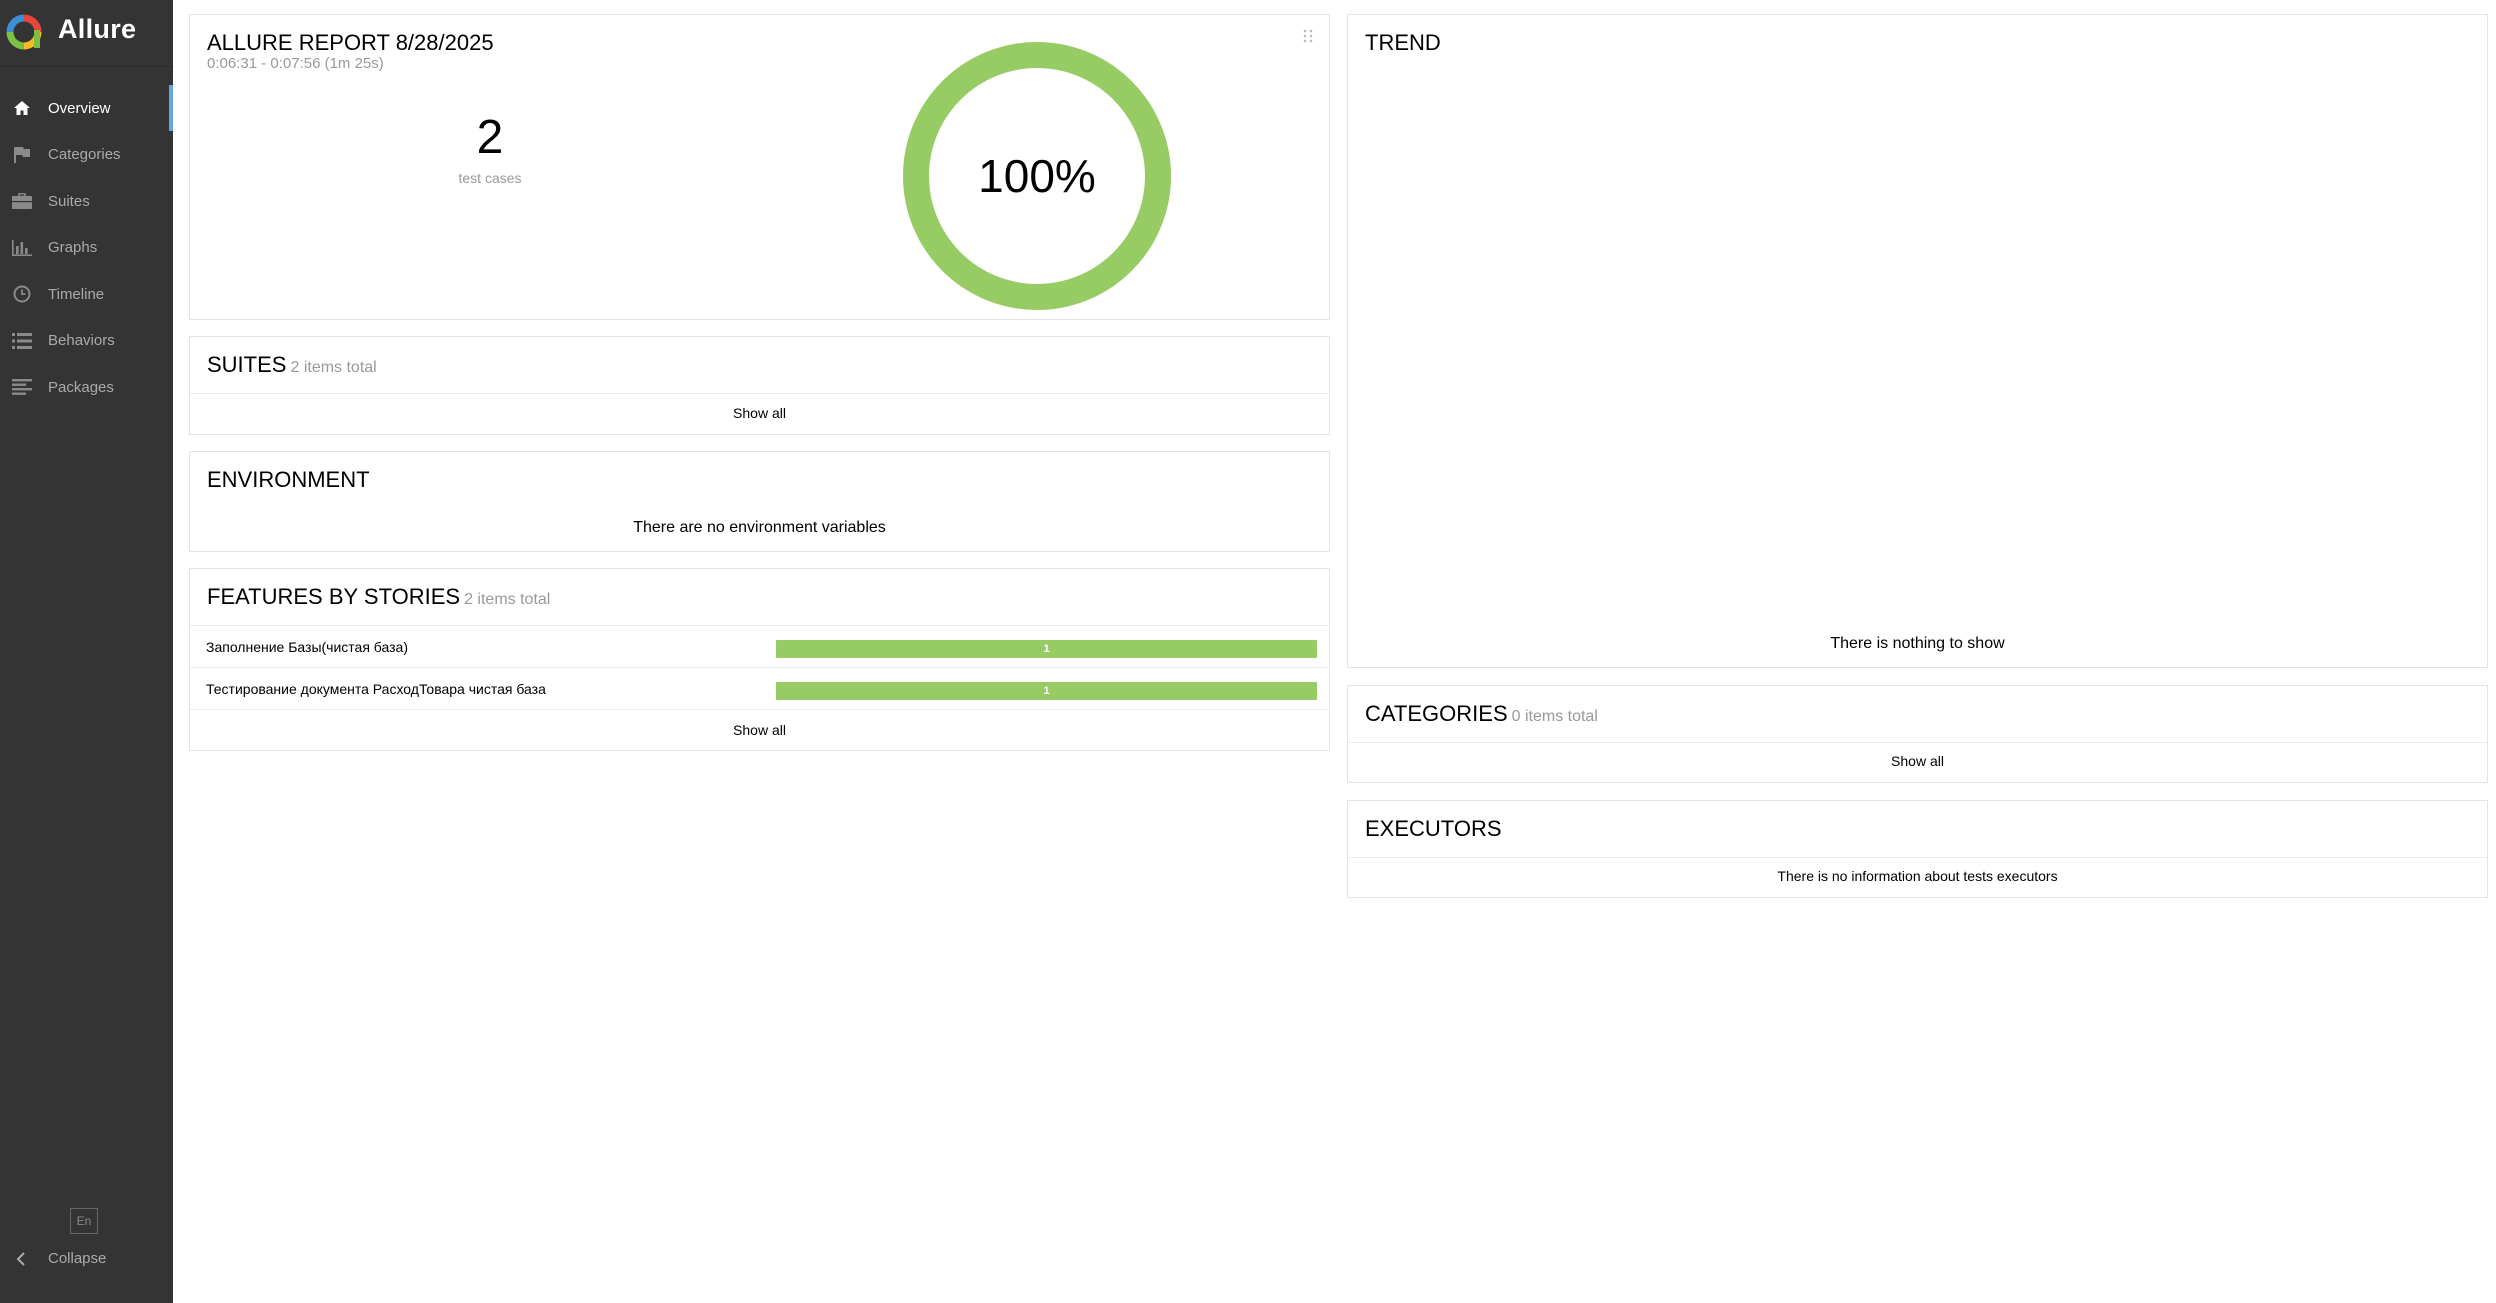 Image resolution: width=2496 pixels, height=1303 pixels. Describe the element at coordinates (295, 63) in the screenshot. I see `report-time-range: 0:06:31 - 0:07:56 (1m 25s)` at that location.